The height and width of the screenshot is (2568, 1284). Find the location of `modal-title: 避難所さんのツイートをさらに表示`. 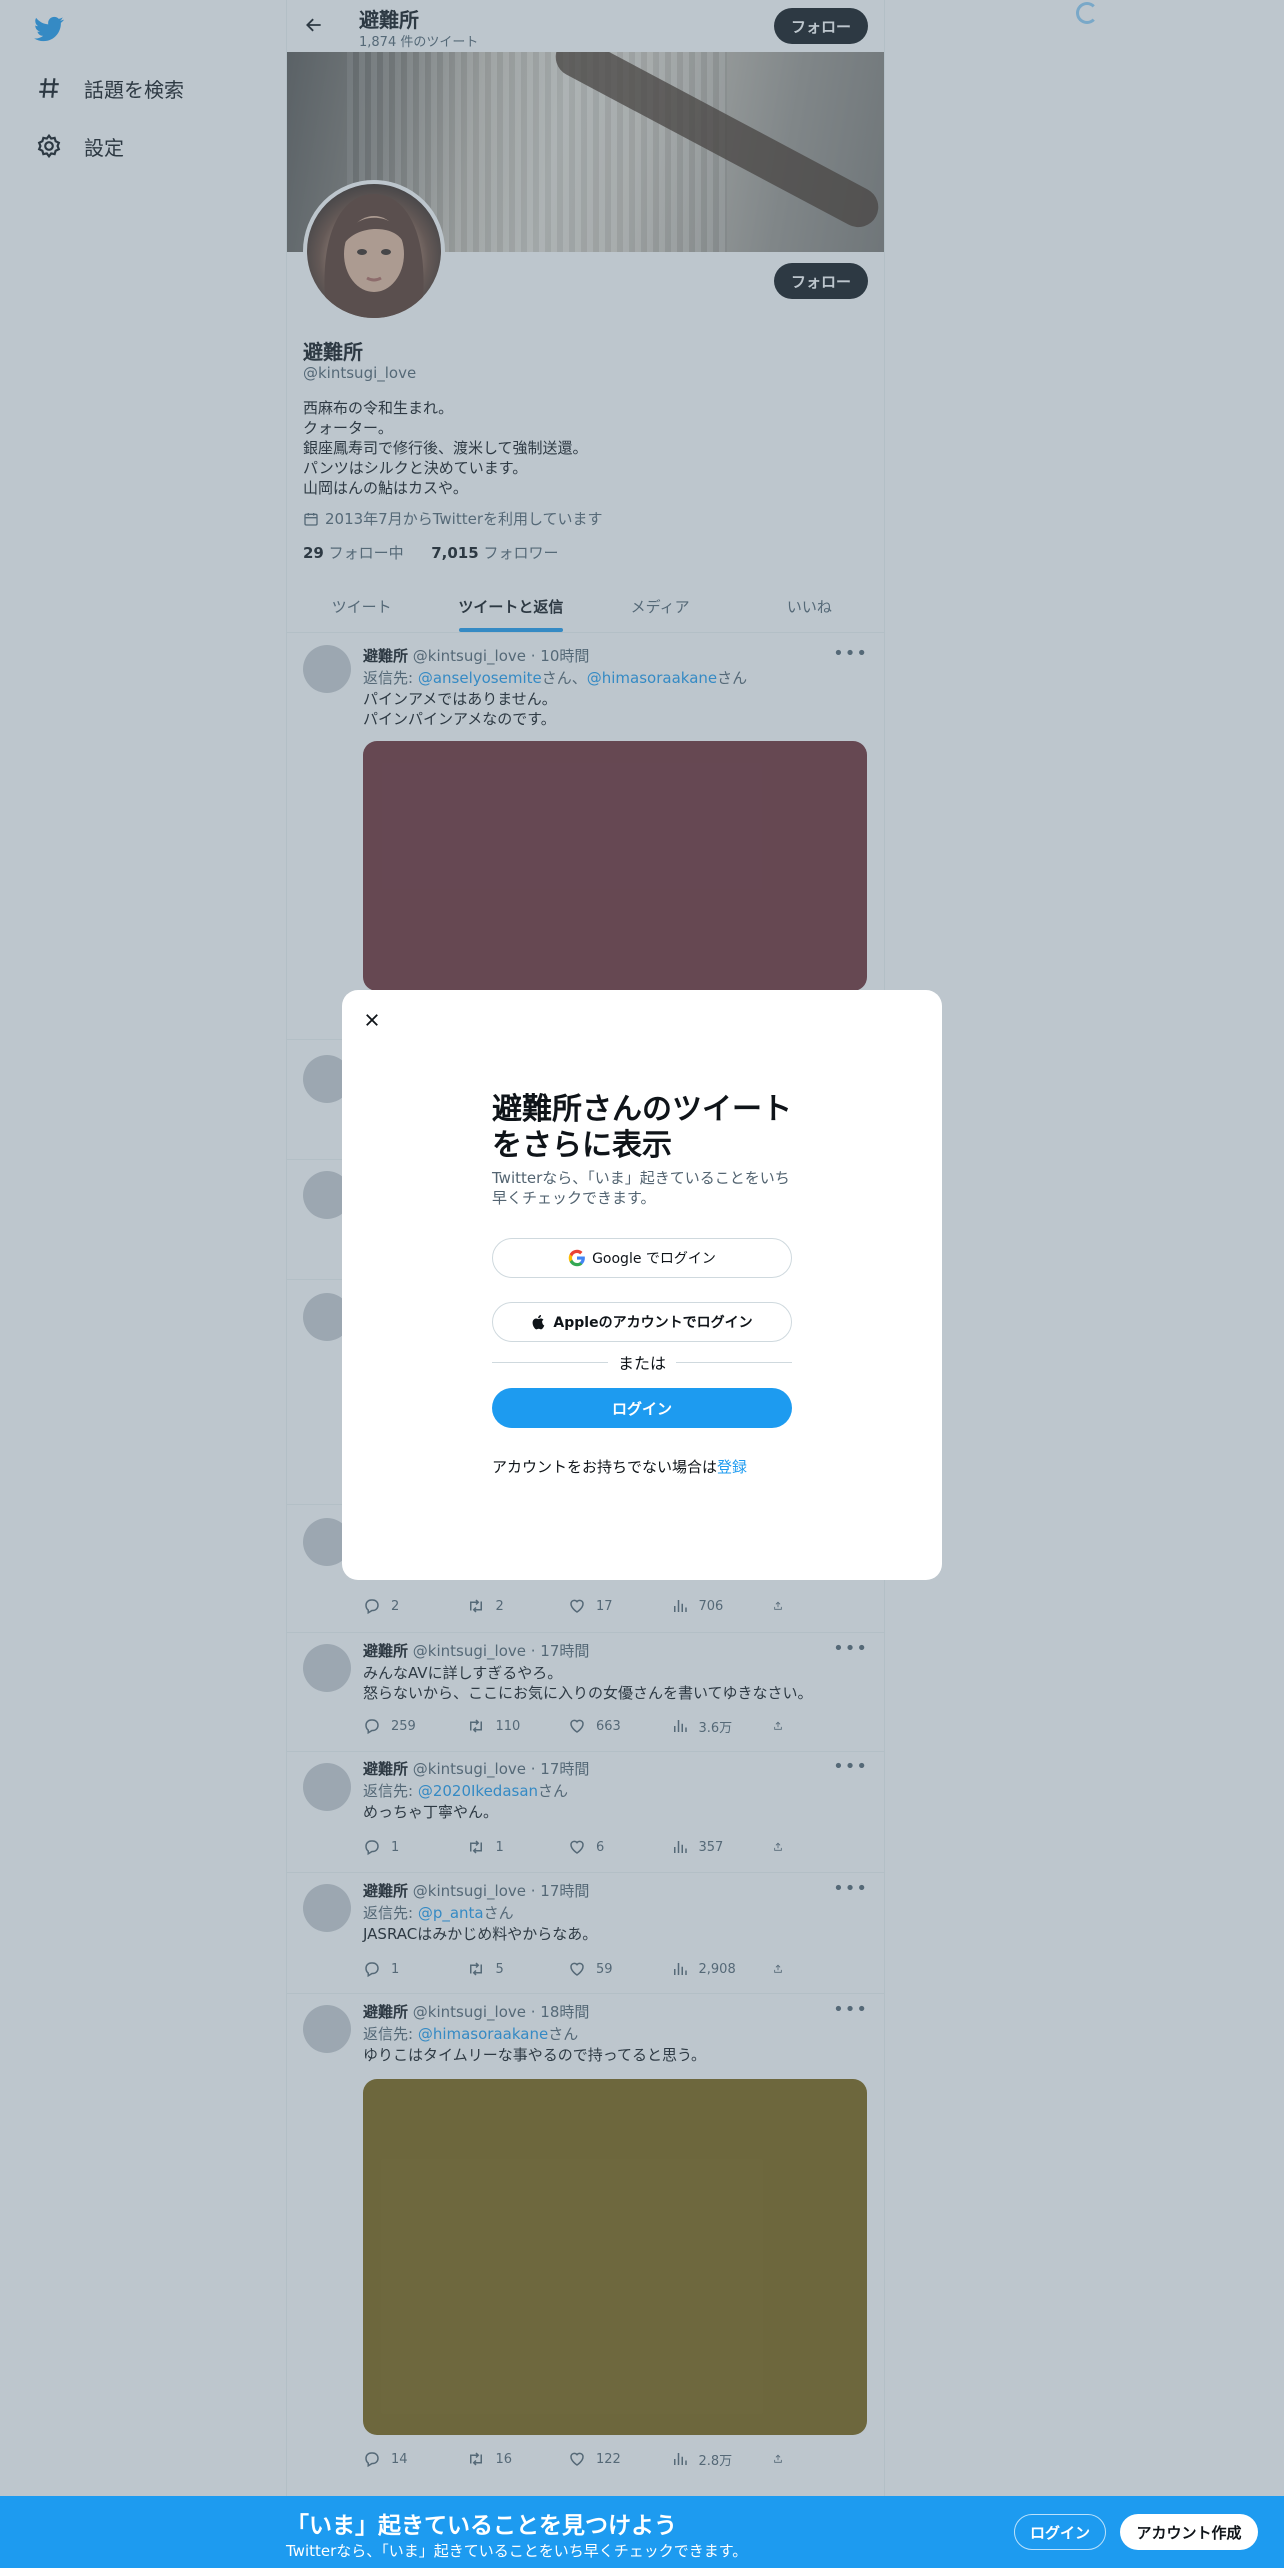

modal-title: 避難所さんのツイートをさらに表示 is located at coordinates (642, 1127).